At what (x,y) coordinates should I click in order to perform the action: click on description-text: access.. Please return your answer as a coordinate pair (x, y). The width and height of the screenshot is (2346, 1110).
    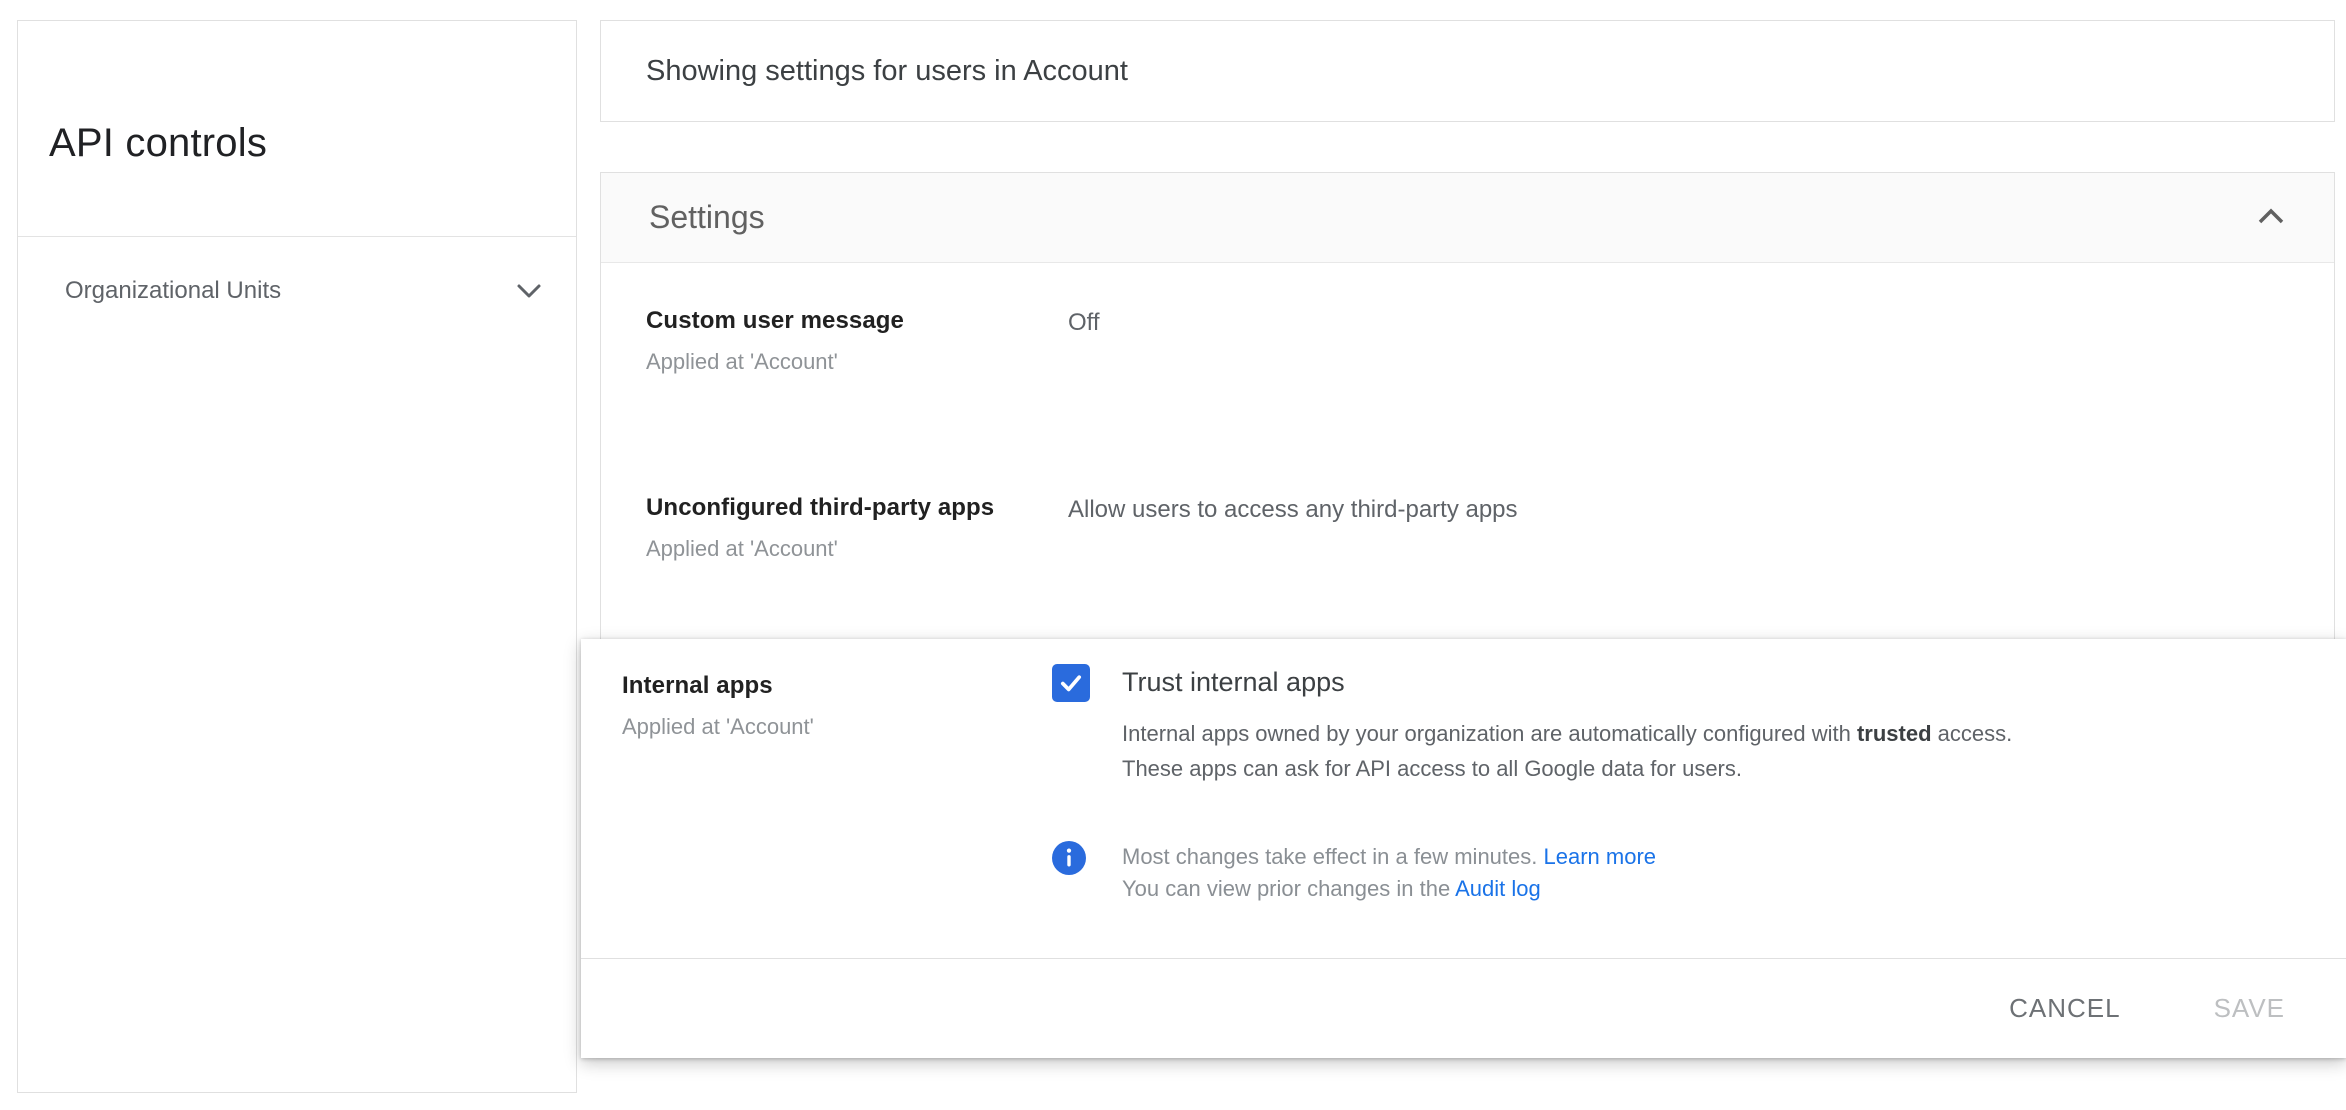
    Looking at the image, I should click on (1972, 733).